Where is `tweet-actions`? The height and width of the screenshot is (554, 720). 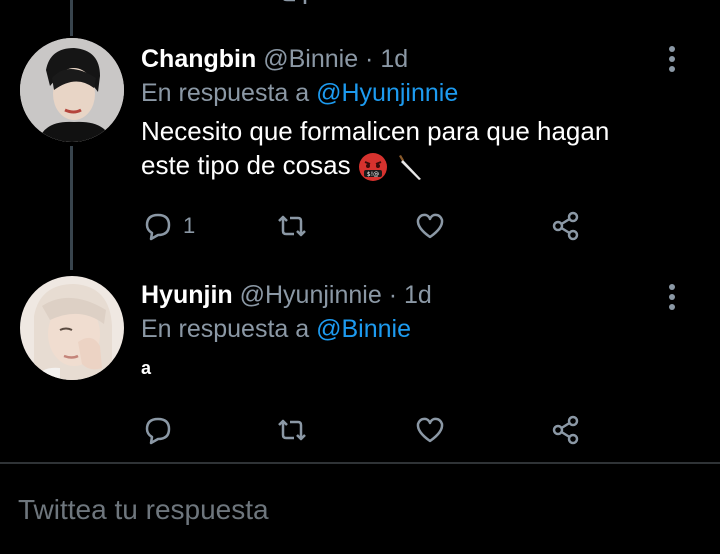 tweet-actions is located at coordinates (366, 430).